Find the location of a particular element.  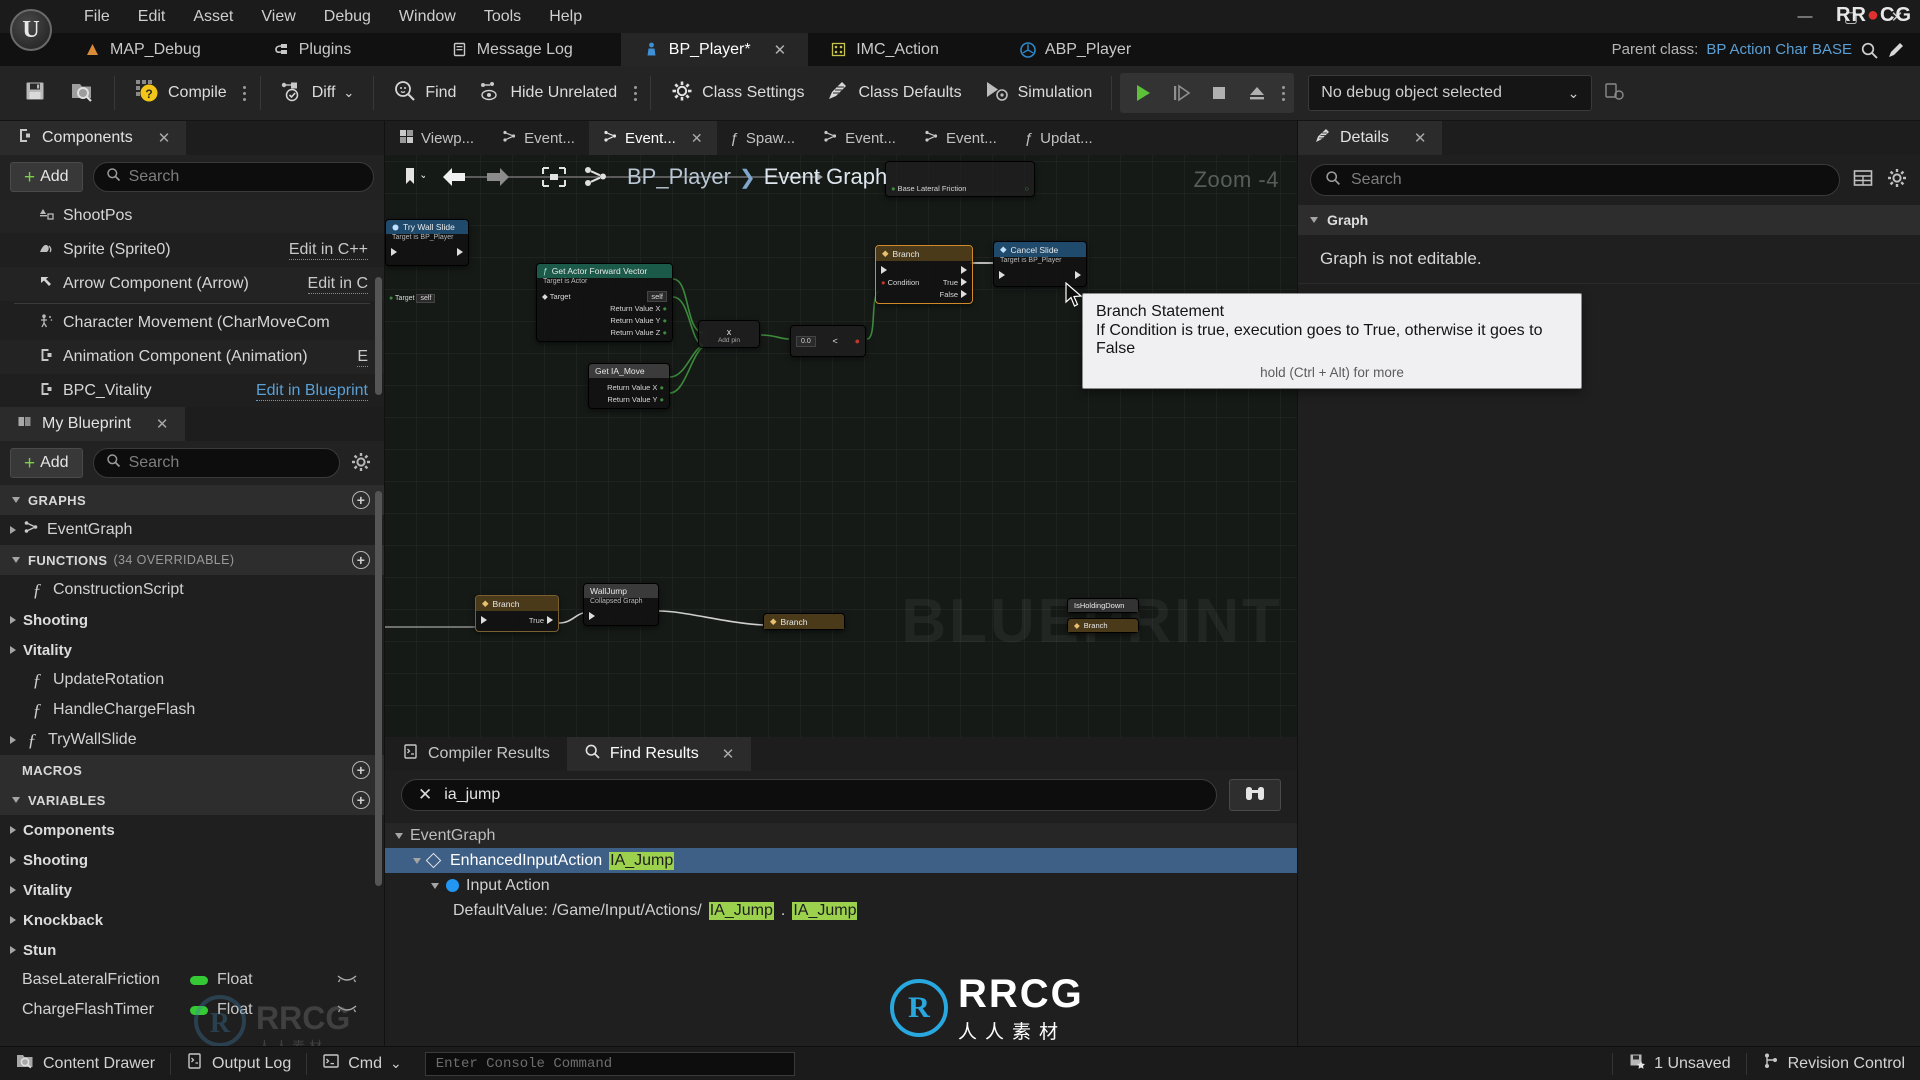

edit-in-cpp-link: Edit in C is located at coordinates (337, 284).